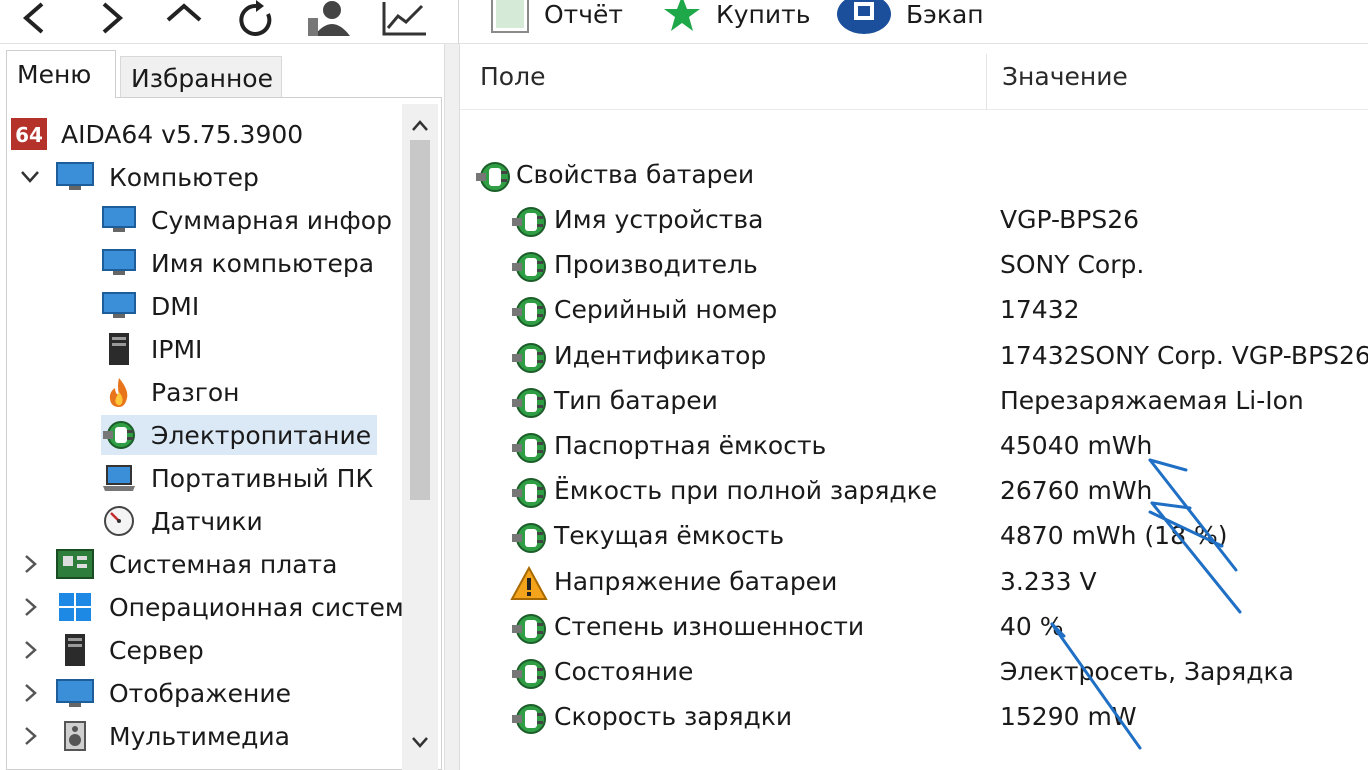 The height and width of the screenshot is (770, 1368). I want to click on property-row: Степень изношенности 40 %, so click(914, 628).